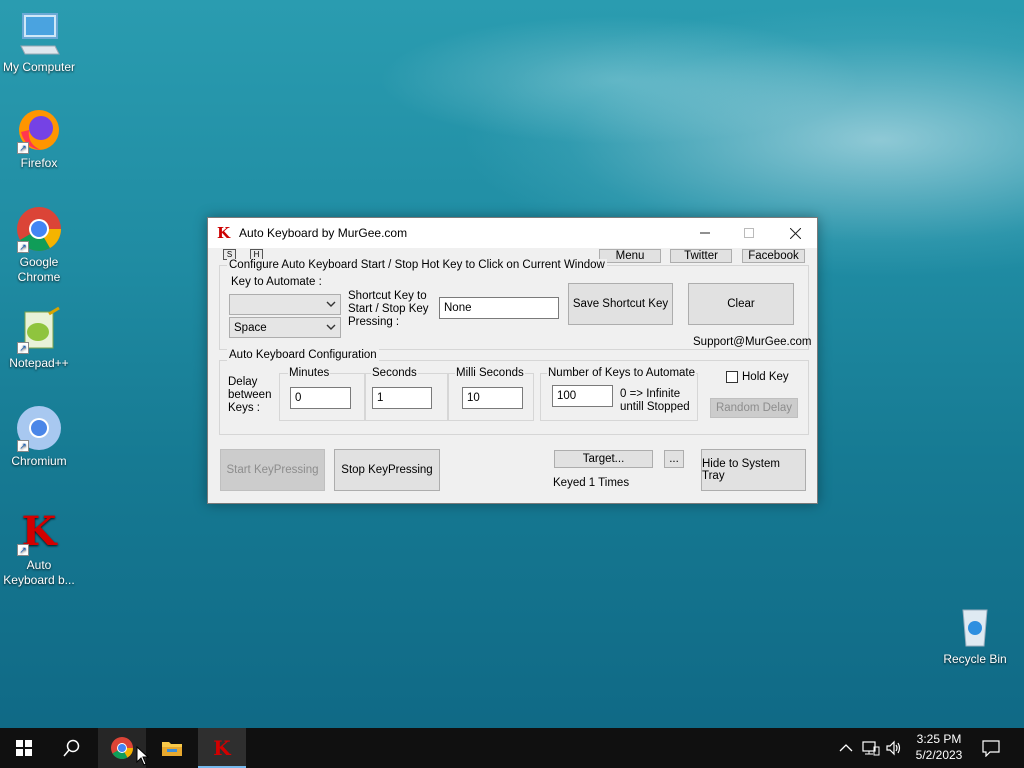  Describe the element at coordinates (39, 532) in the screenshot. I see `auto-keyboard-icon: K ↗` at that location.